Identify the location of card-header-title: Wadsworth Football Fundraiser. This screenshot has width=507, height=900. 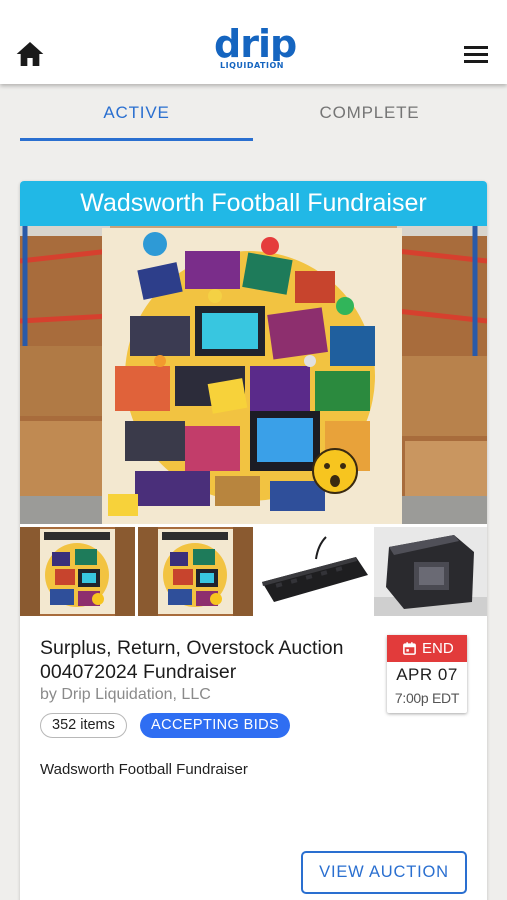
(253, 203).